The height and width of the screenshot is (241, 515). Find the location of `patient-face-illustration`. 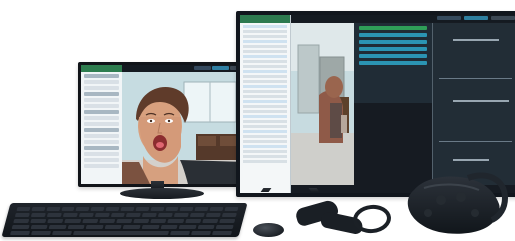

patient-face-illustration is located at coordinates (184, 128).